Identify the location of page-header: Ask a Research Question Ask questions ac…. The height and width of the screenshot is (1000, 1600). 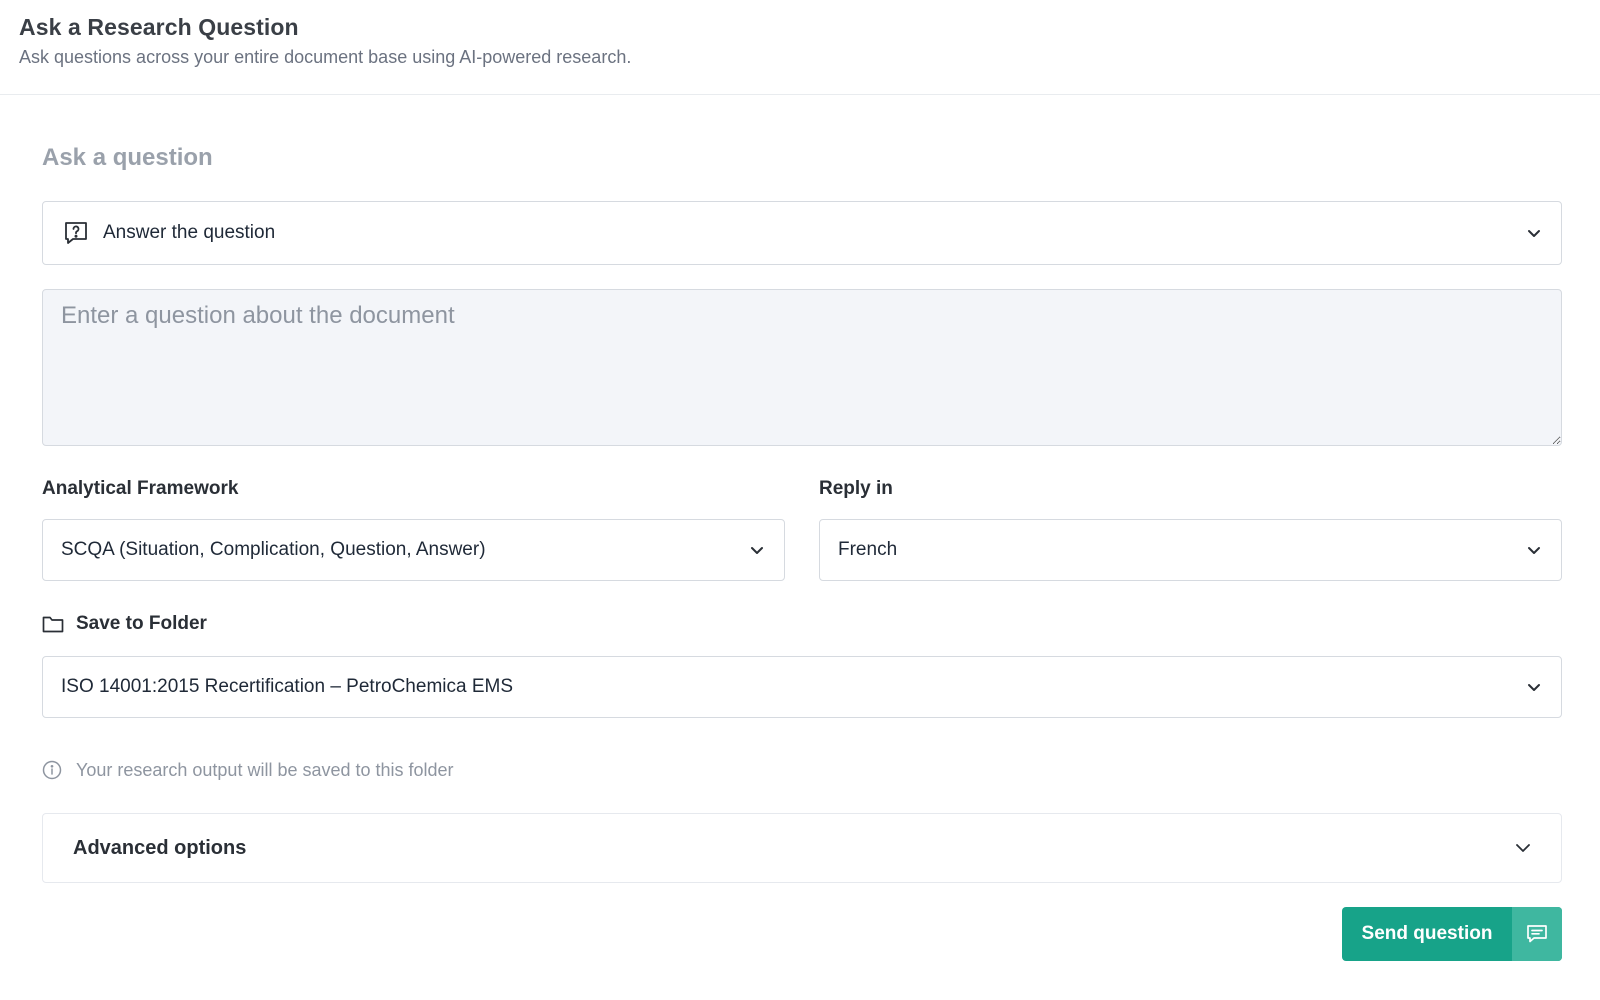
(800, 47).